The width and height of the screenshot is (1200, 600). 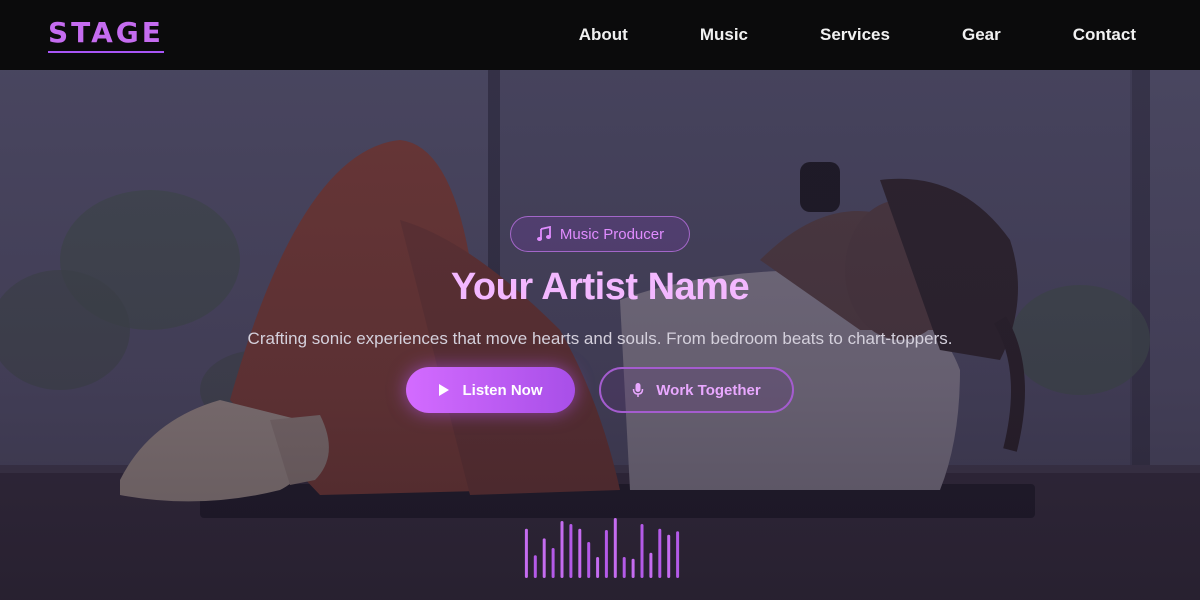 I want to click on work-together-button: Work Together, so click(x=696, y=390).